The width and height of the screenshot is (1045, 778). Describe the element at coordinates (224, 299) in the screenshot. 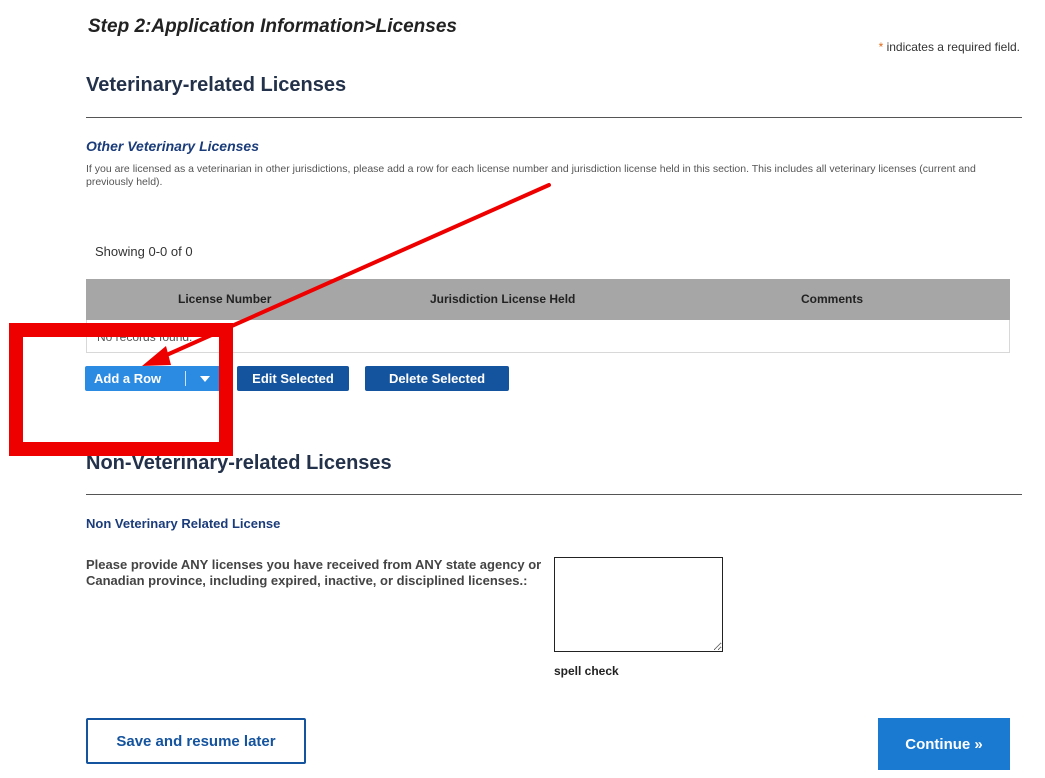

I see `column-license-number: License Number` at that location.